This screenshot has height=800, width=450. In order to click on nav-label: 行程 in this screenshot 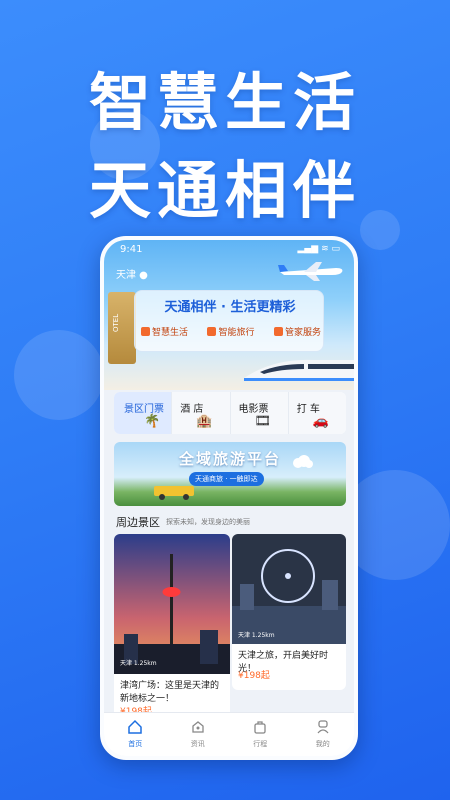, I will do `click(260, 744)`.